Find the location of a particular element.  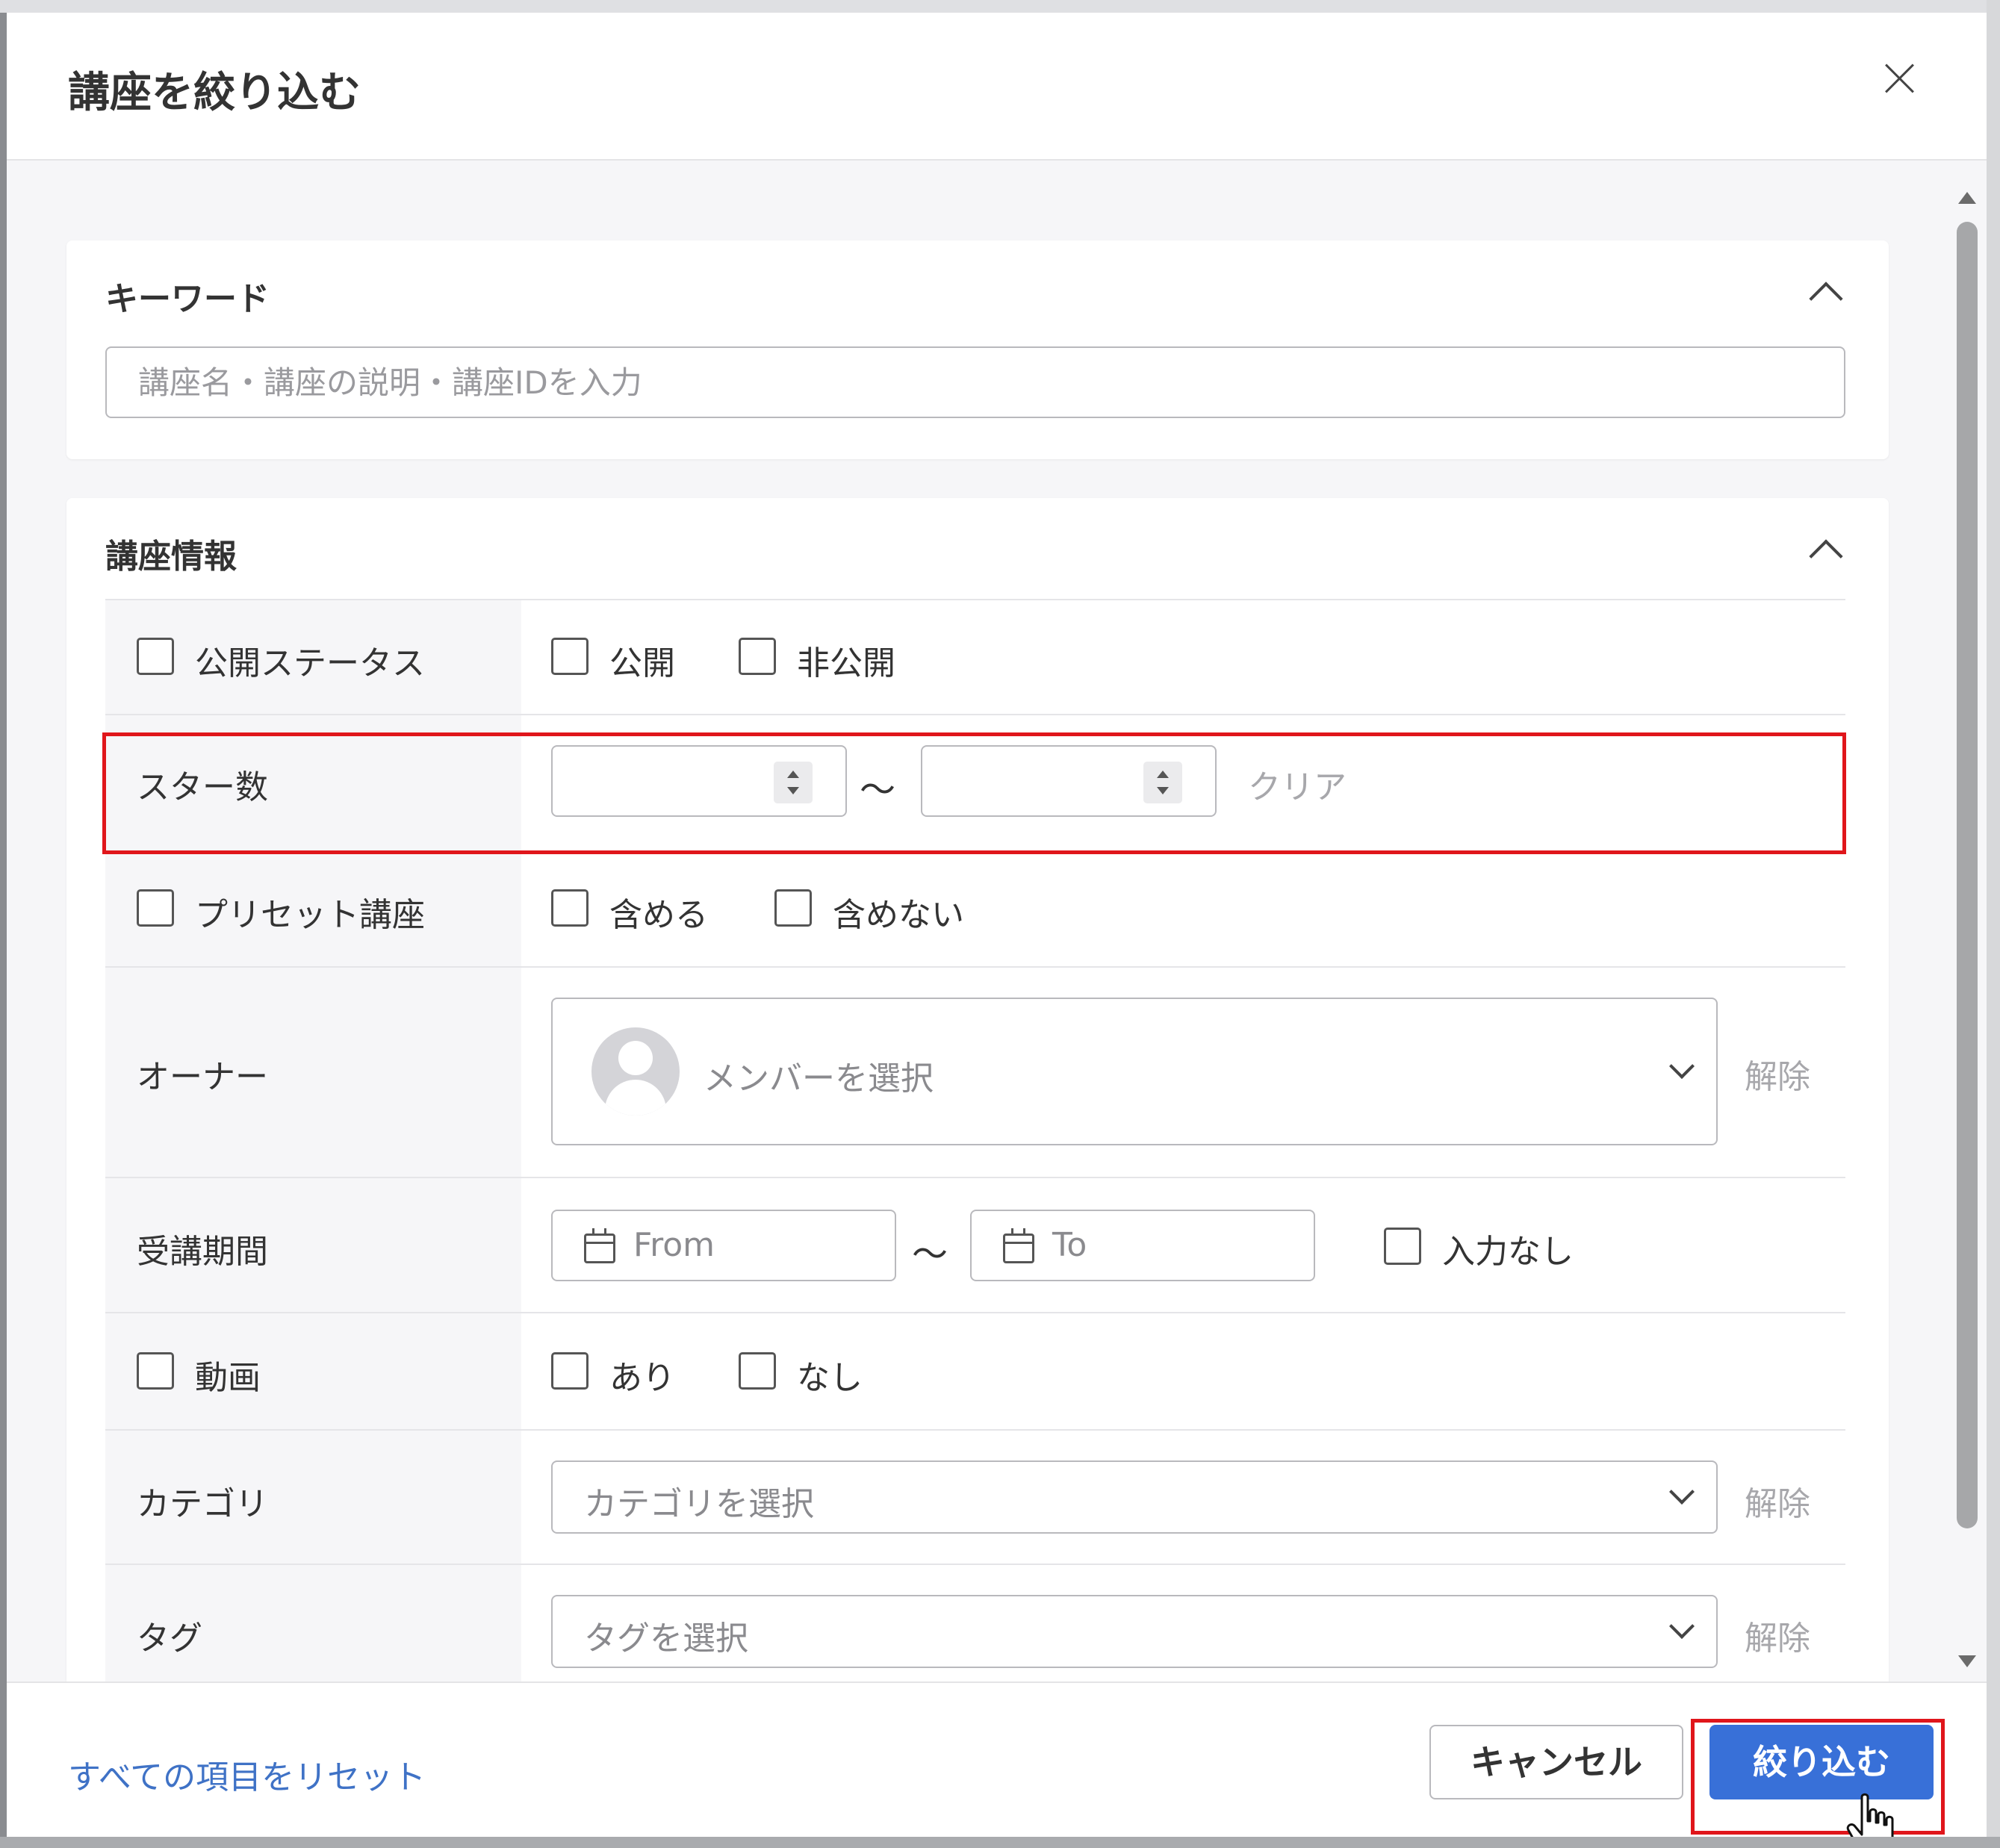

scroll-thumb is located at coordinates (1967, 875).